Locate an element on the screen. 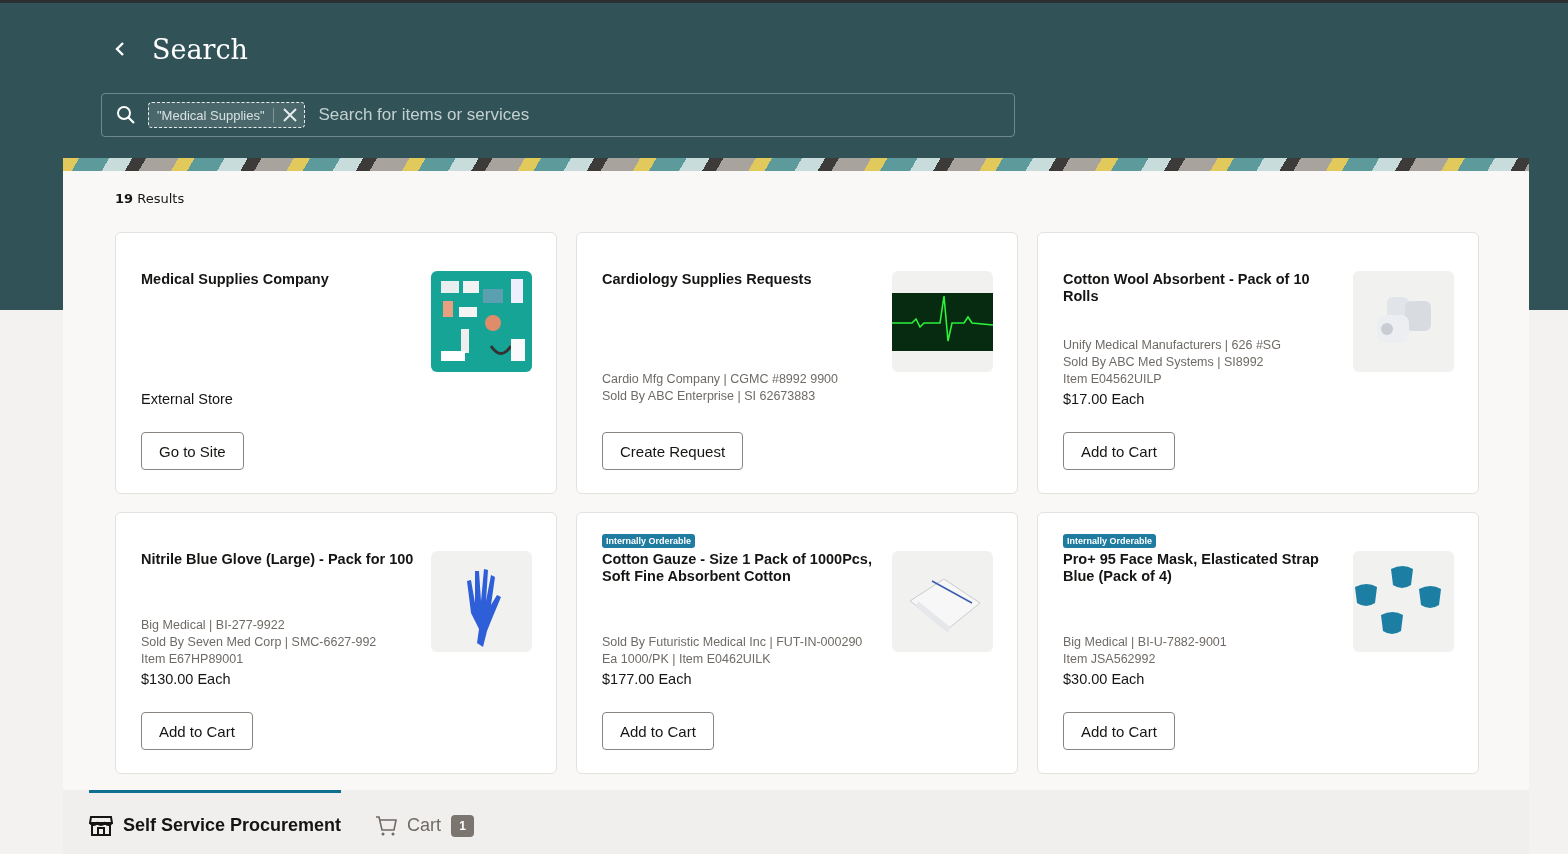 Image resolution: width=1568 pixels, height=854 pixels. detail-line: Sold By ABC Med Systems | SI8992 is located at coordinates (1164, 362).